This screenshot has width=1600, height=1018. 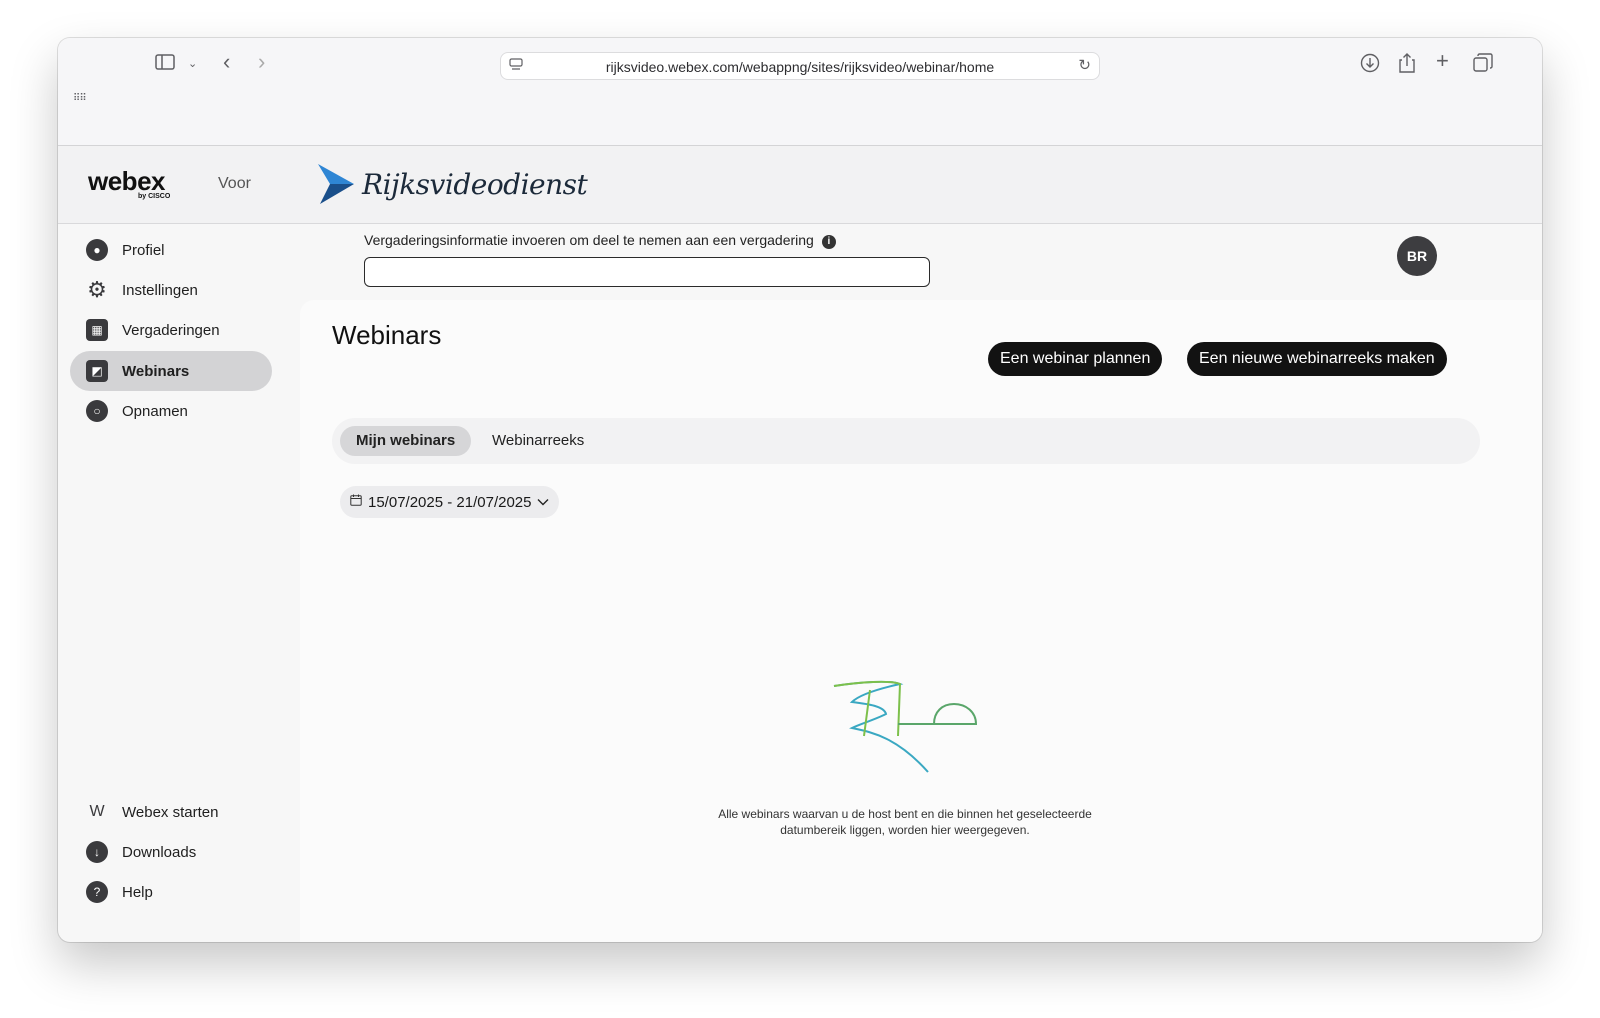 I want to click on avatar: BR, so click(x=1417, y=256).